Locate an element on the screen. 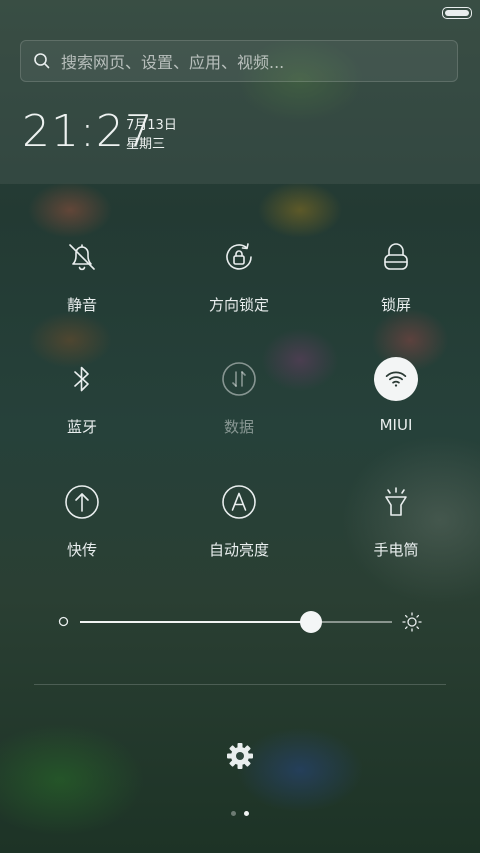 Image resolution: width=480 pixels, height=853 pixels. toggle-mute: 静音 is located at coordinates (82, 274).